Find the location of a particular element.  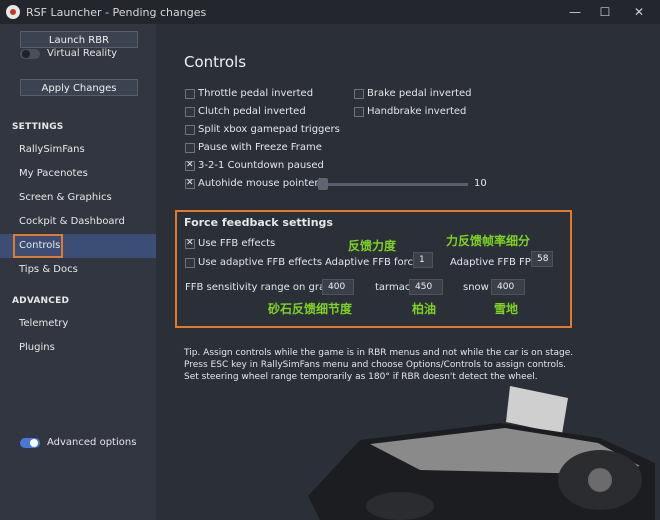

clutch-inverted-checkbox is located at coordinates (190, 112).